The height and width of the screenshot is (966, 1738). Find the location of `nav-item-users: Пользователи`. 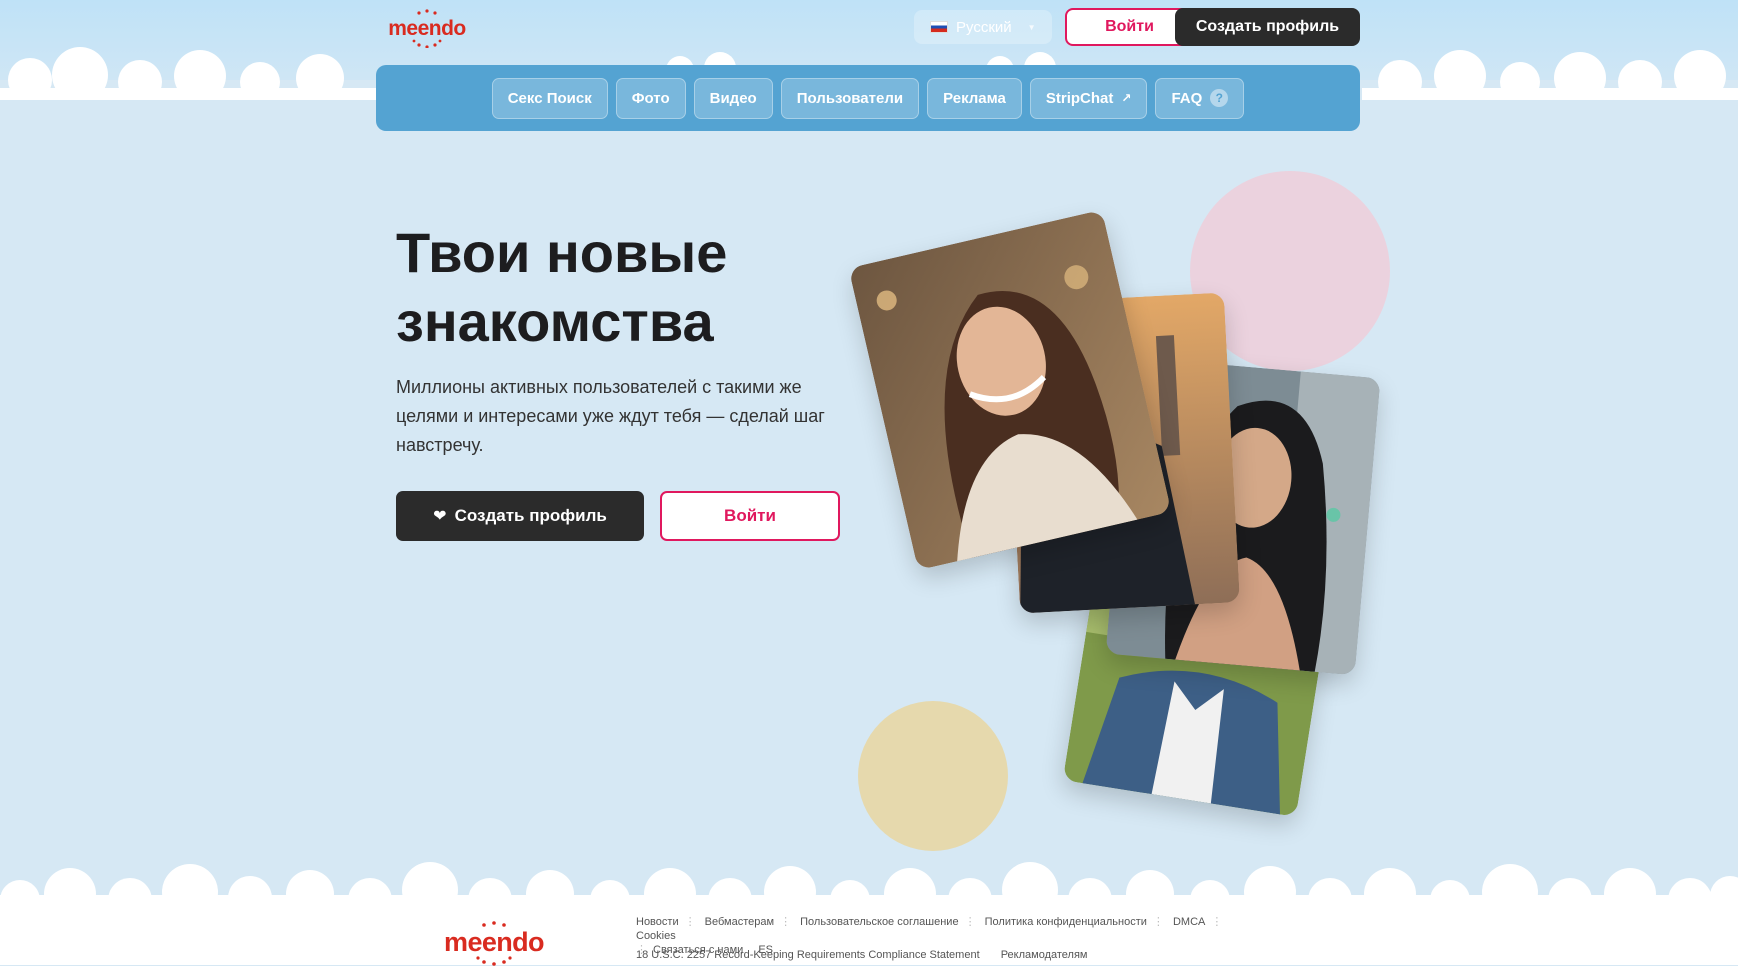

nav-item-users: Пользователи is located at coordinates (850, 98).